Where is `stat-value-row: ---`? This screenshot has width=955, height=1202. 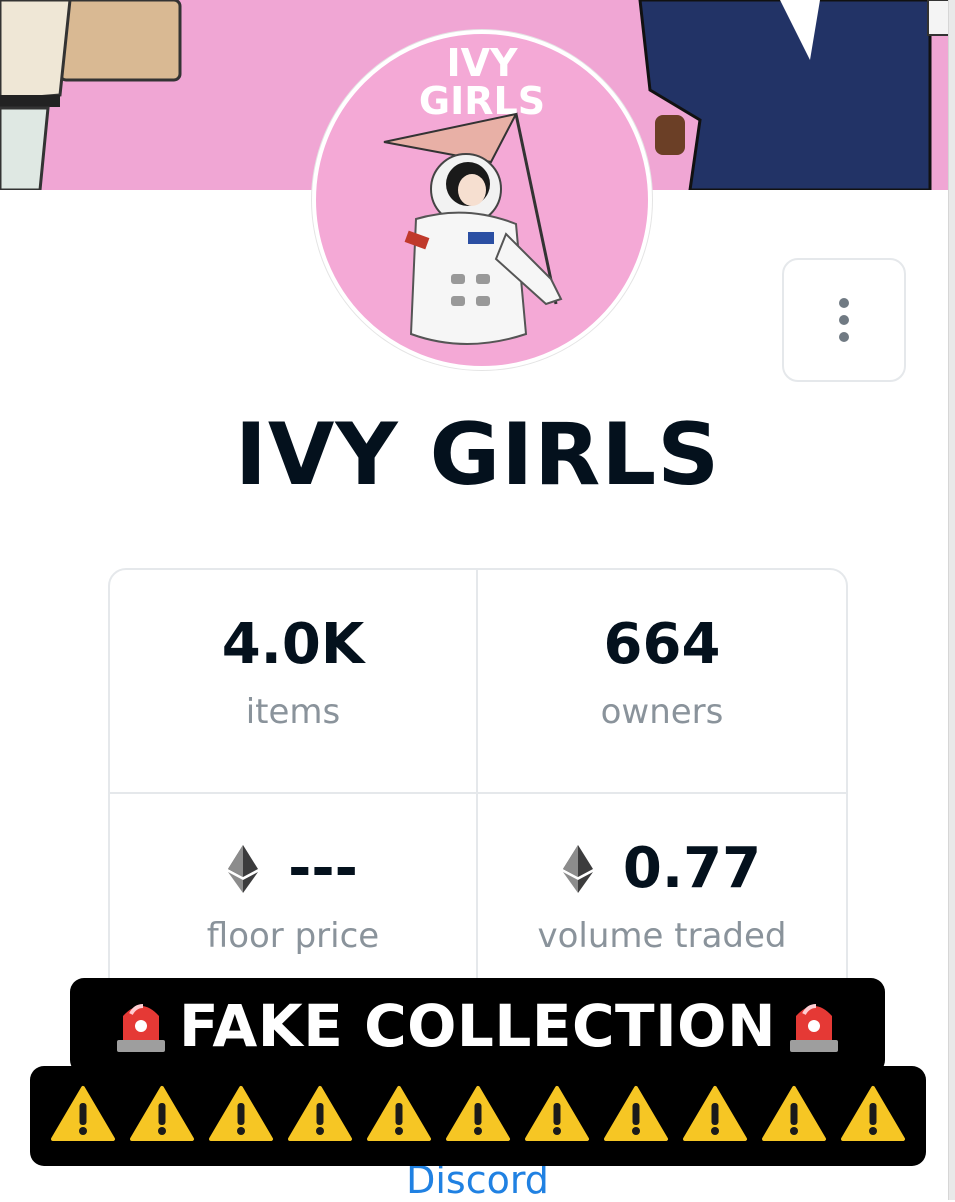 stat-value-row: --- is located at coordinates (293, 869).